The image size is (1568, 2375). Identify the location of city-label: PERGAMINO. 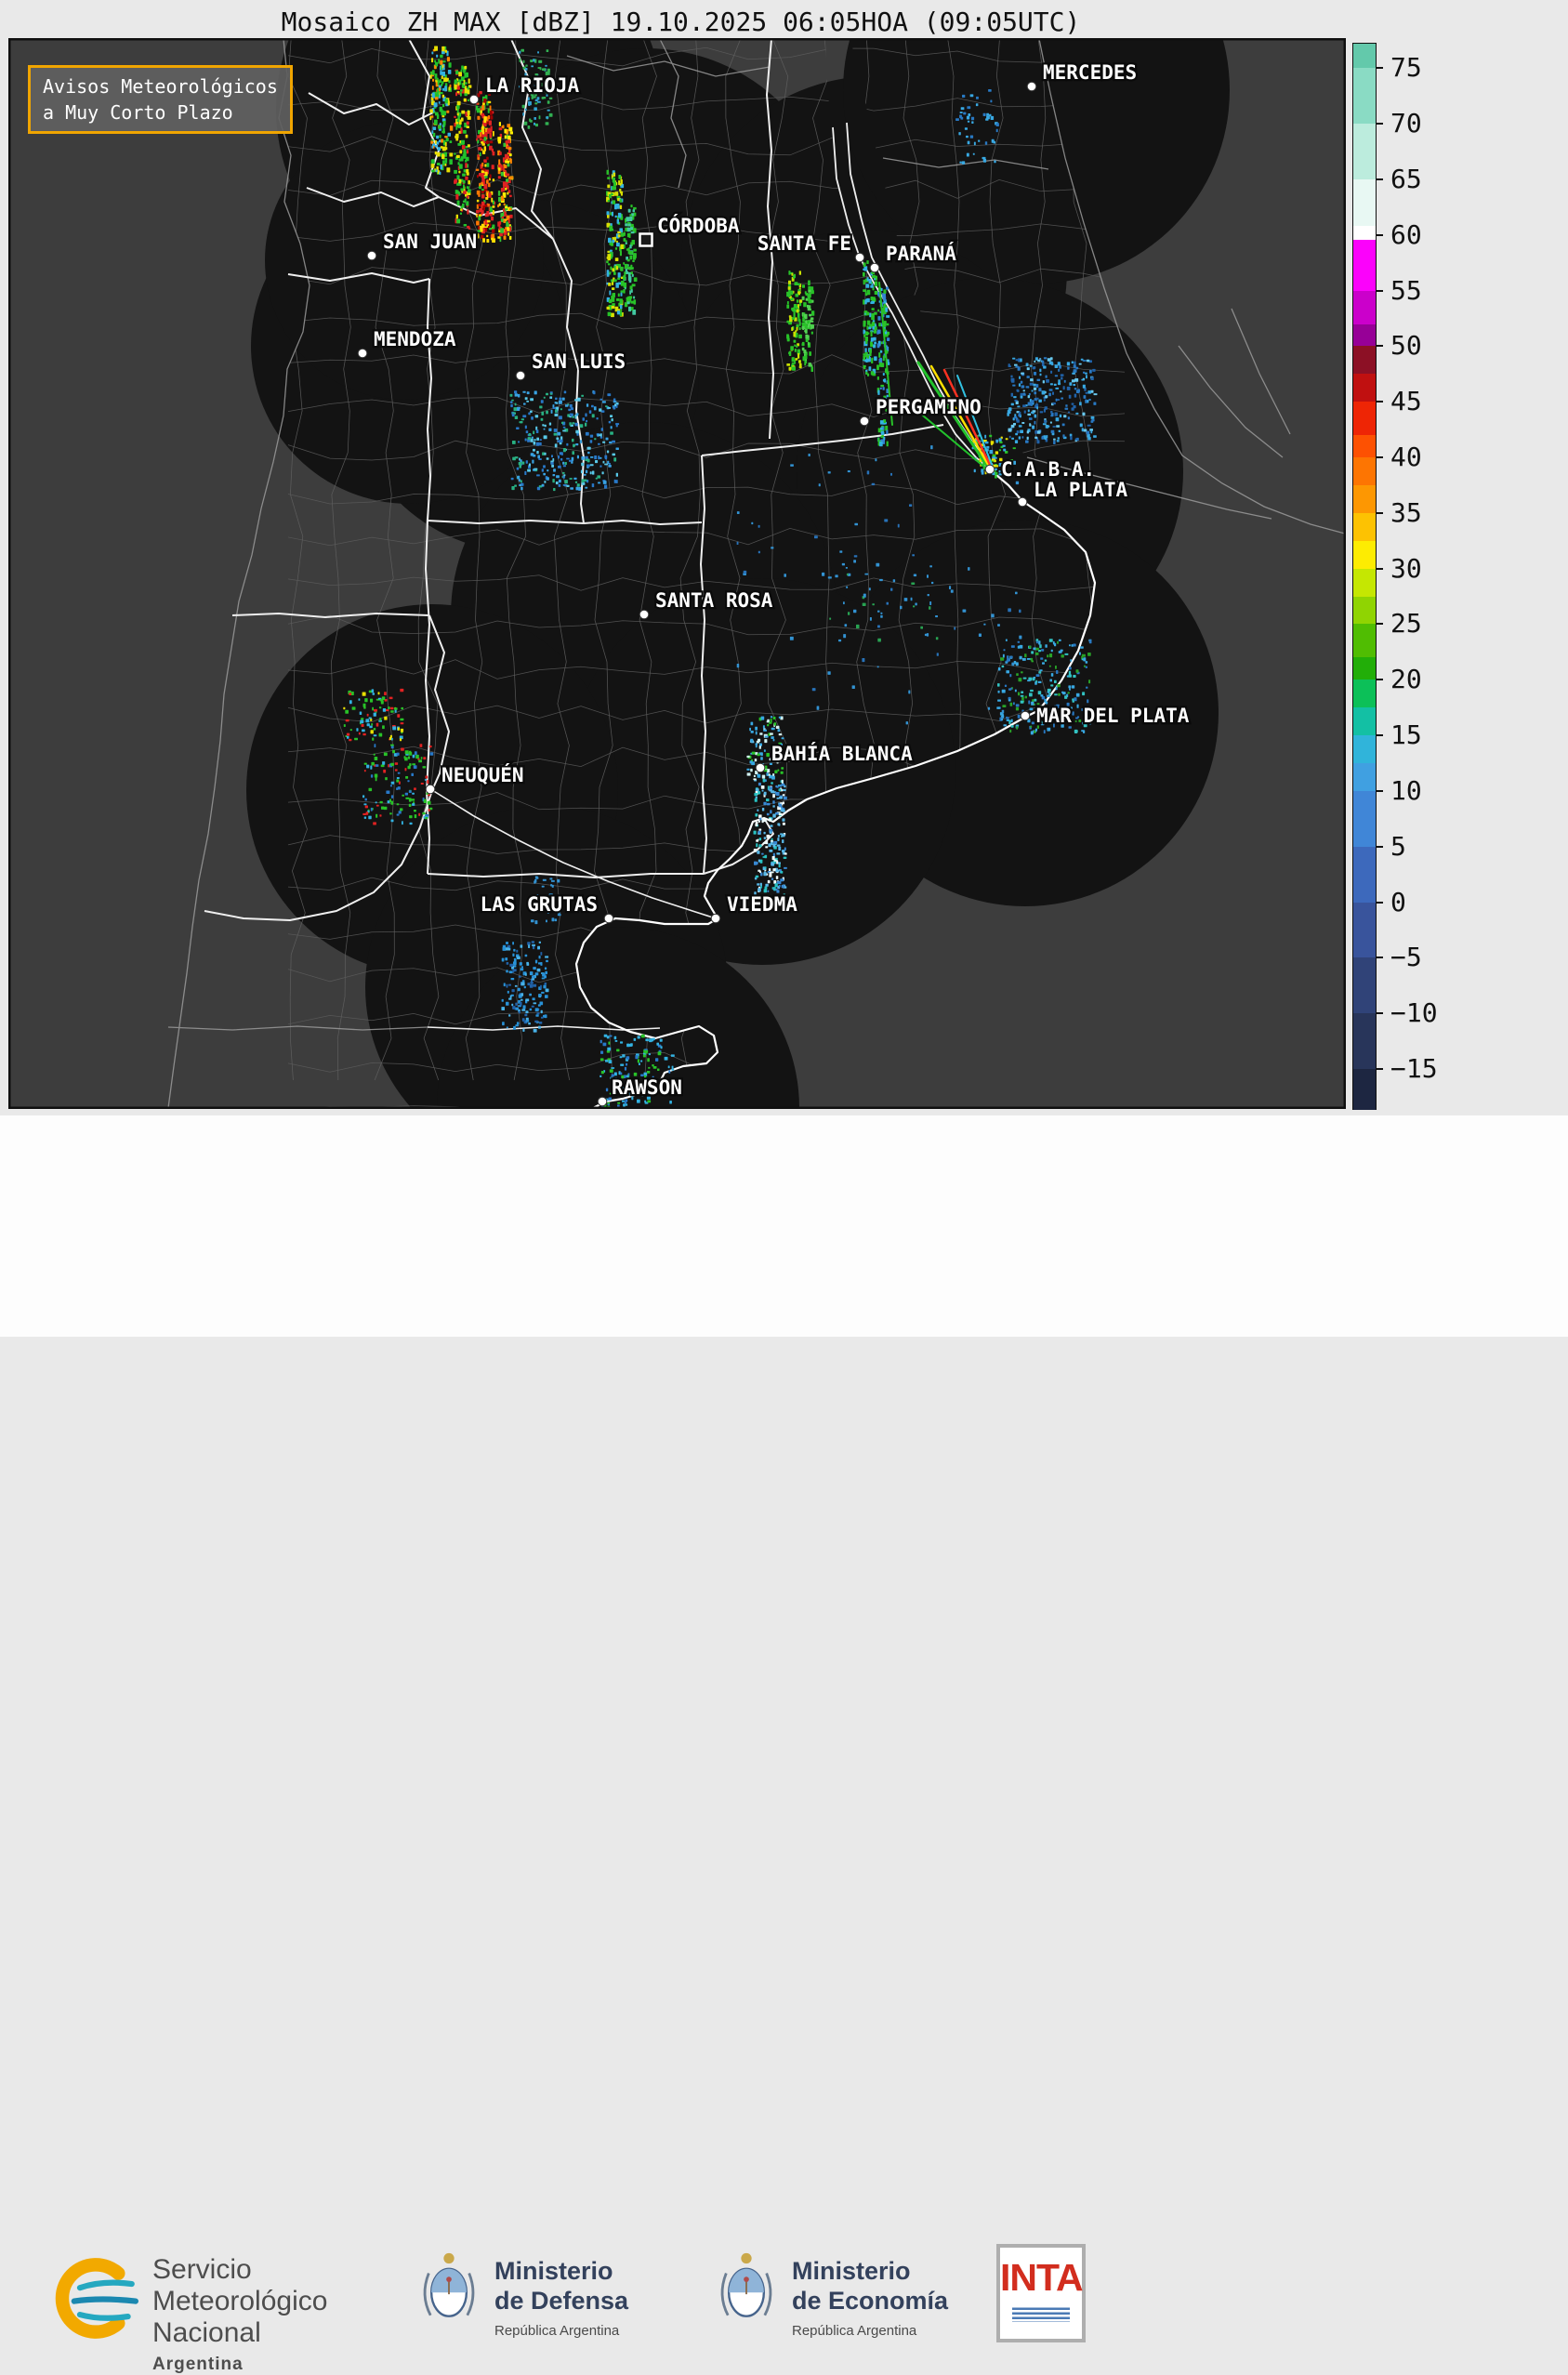
(929, 407).